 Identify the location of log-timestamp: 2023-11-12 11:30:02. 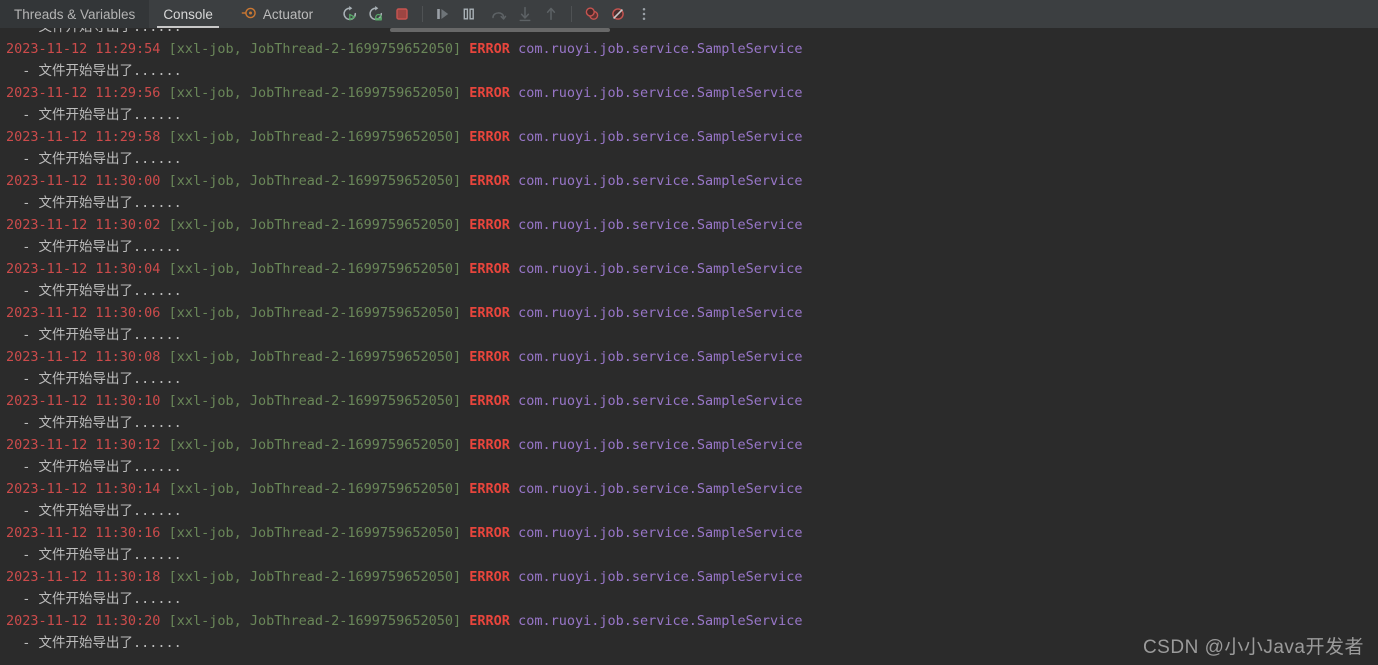
(87, 225).